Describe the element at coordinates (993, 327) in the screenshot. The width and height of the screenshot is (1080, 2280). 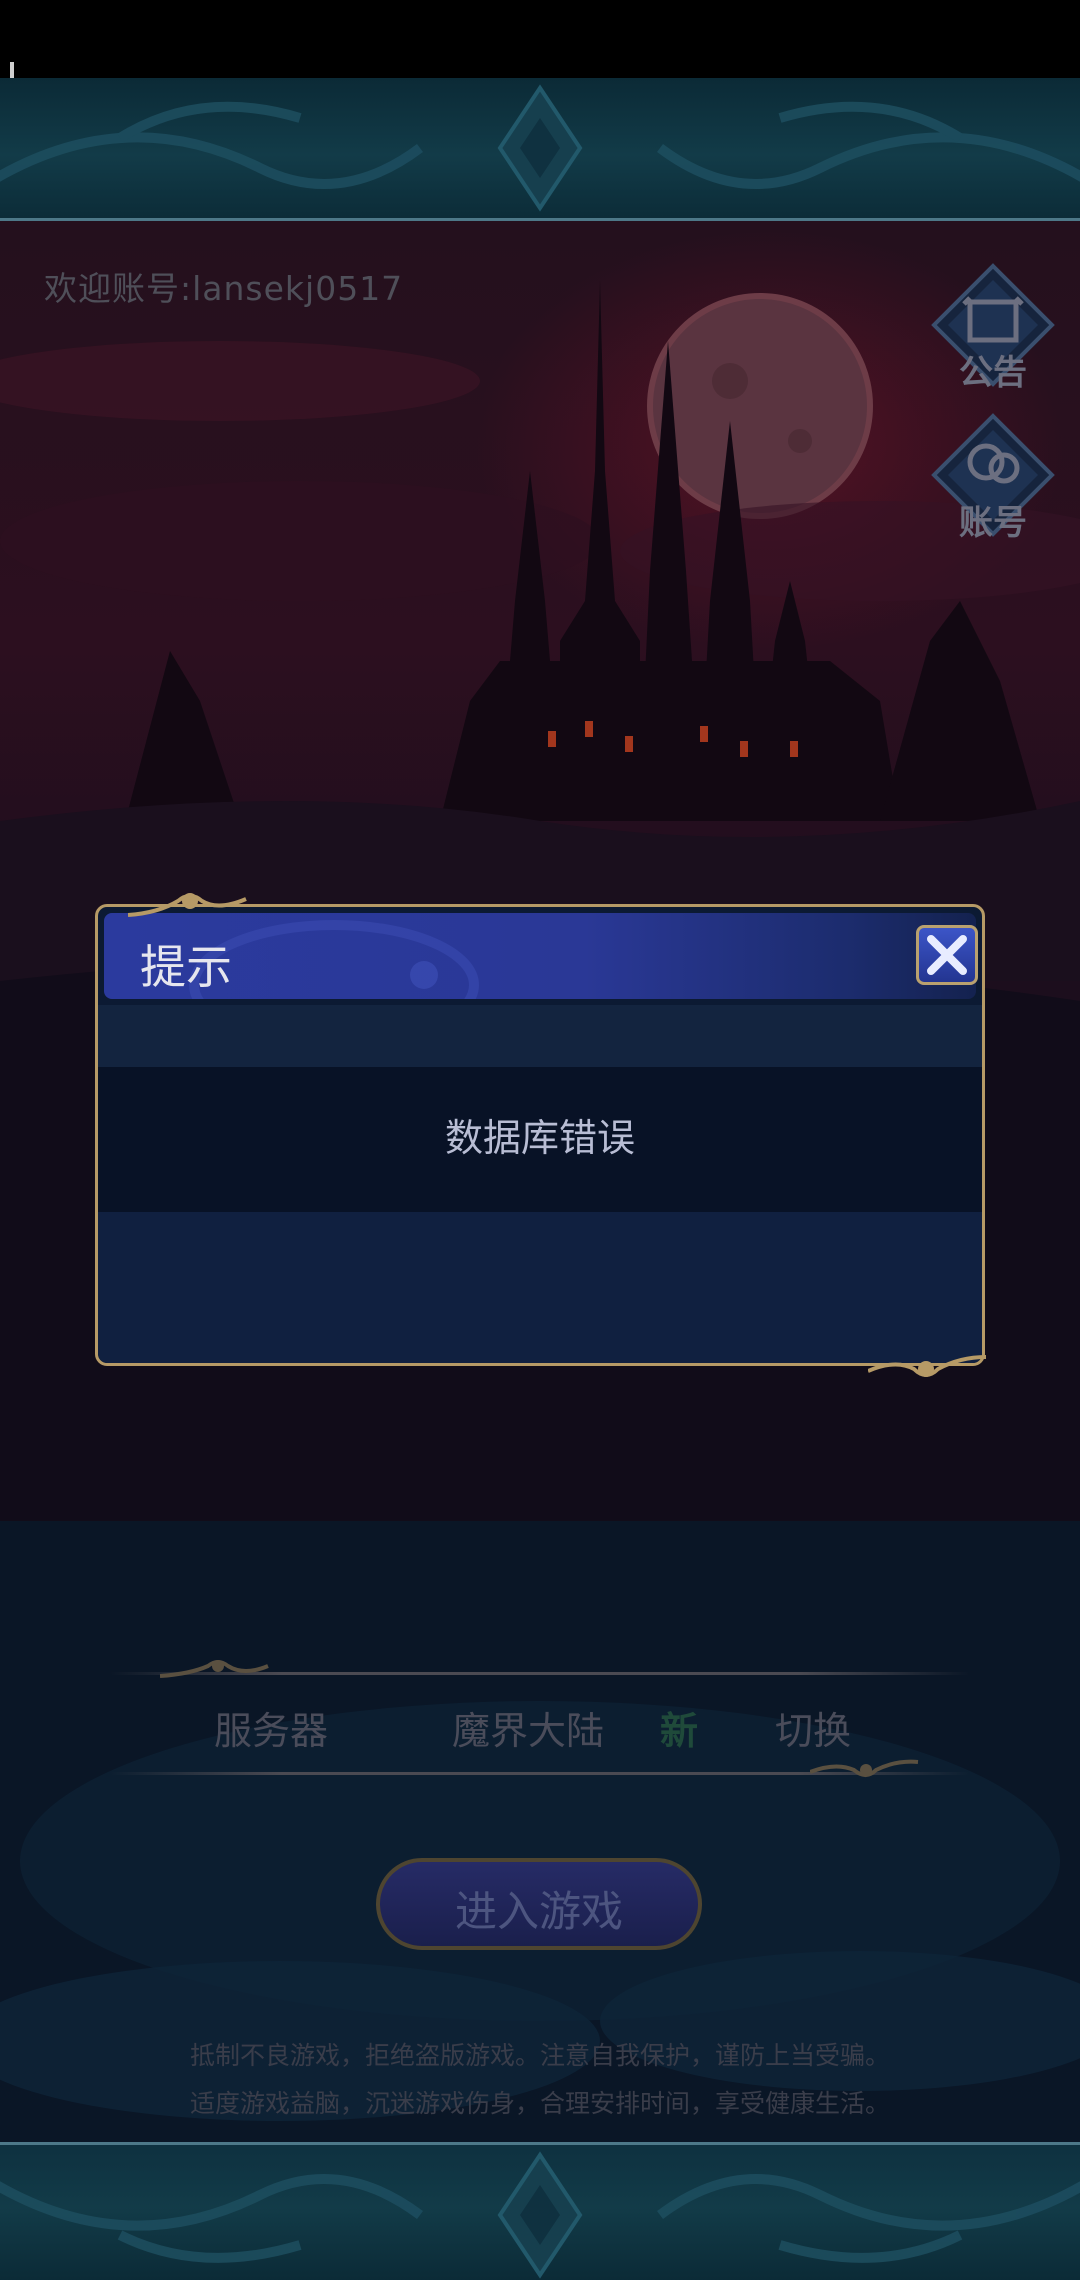
I see `notice-button: 公告` at that location.